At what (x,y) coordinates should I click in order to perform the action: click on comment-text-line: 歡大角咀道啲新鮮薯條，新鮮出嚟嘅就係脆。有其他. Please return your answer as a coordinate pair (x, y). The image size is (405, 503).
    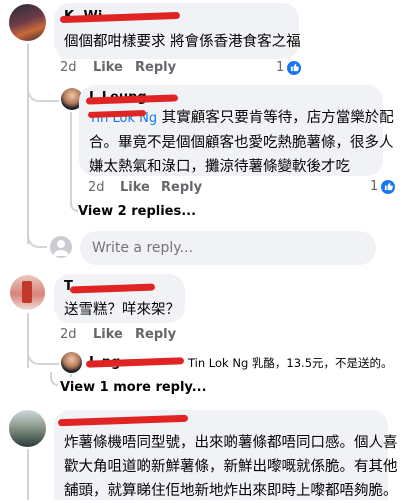
    Looking at the image, I should click on (231, 467).